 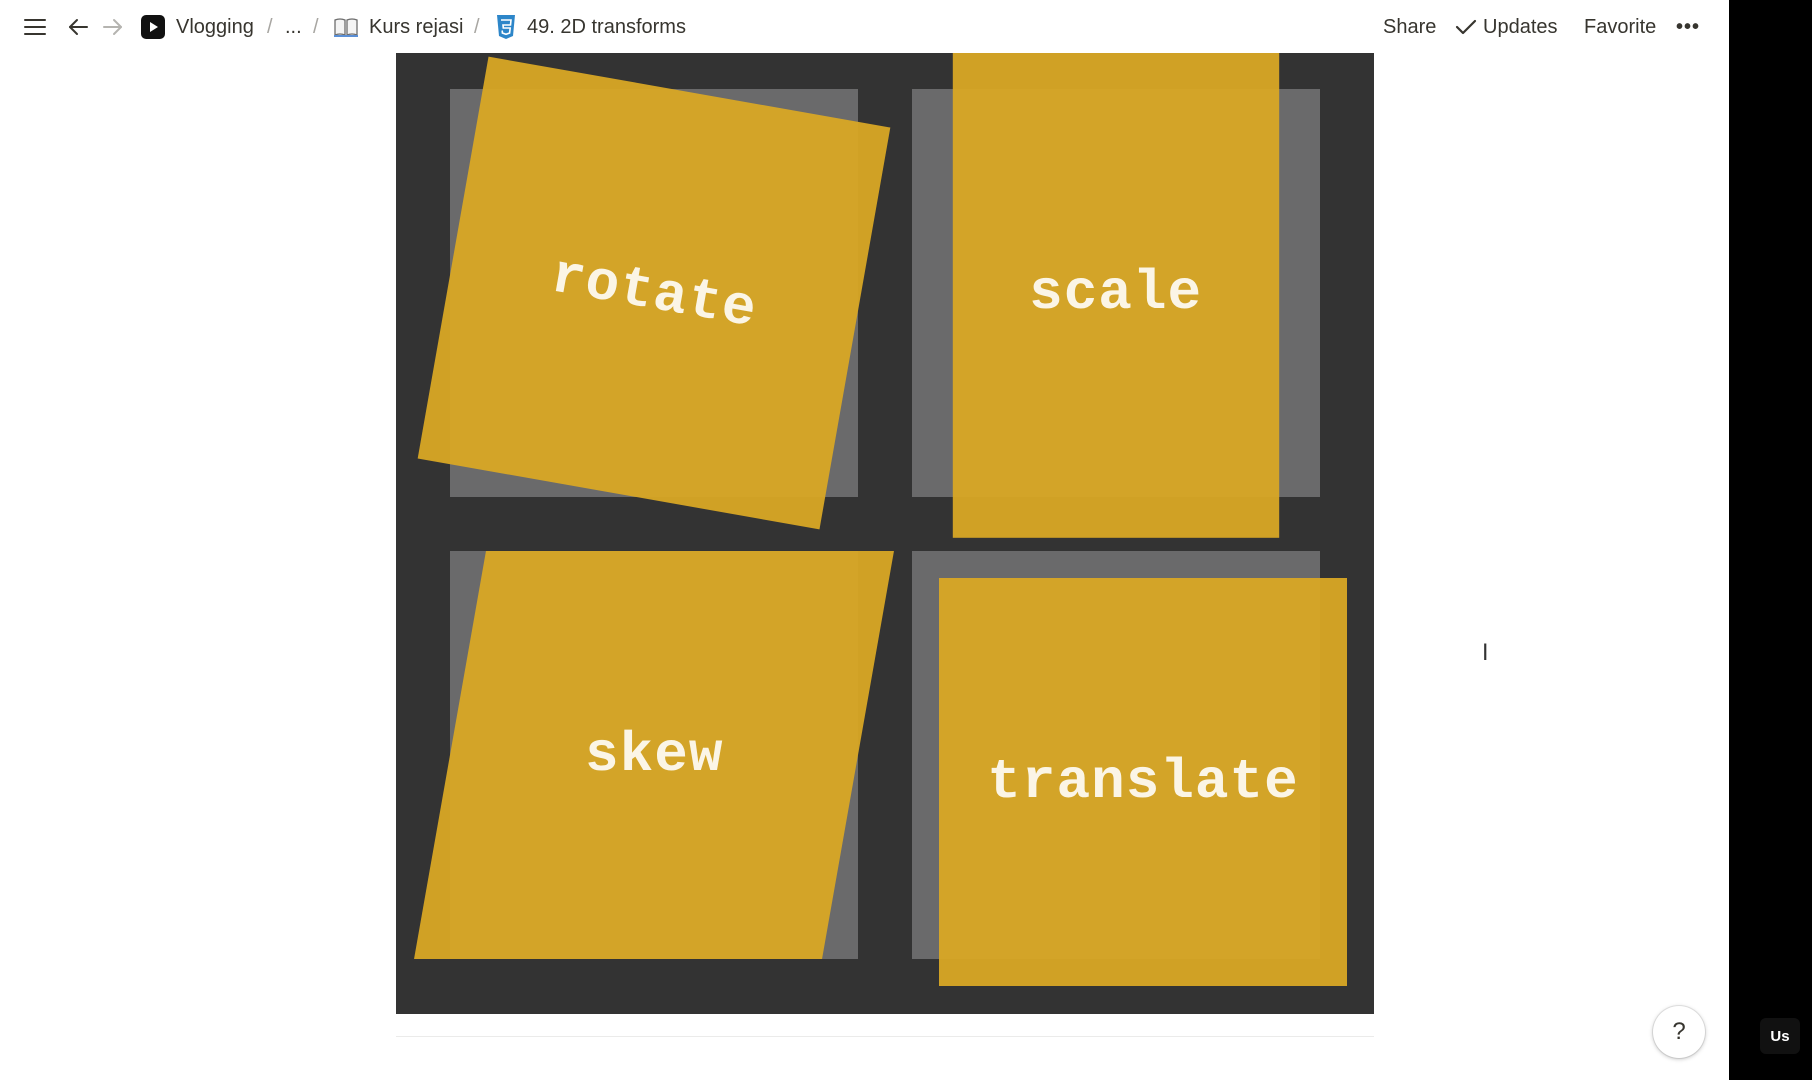 What do you see at coordinates (153, 27) in the screenshot?
I see `youtube-icon` at bounding box center [153, 27].